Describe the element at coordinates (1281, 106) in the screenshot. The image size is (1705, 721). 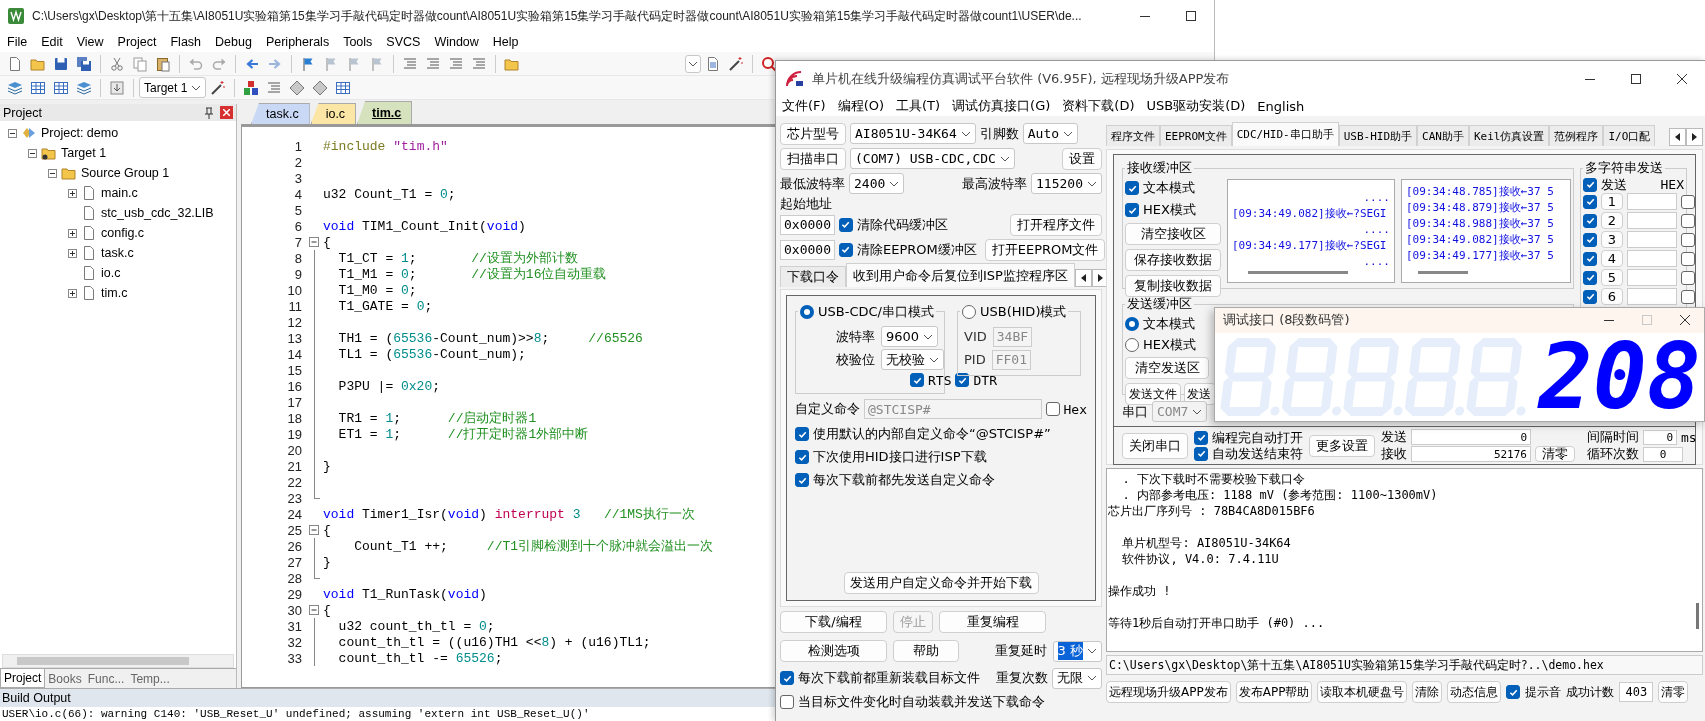
I see `menu-item: English` at that location.